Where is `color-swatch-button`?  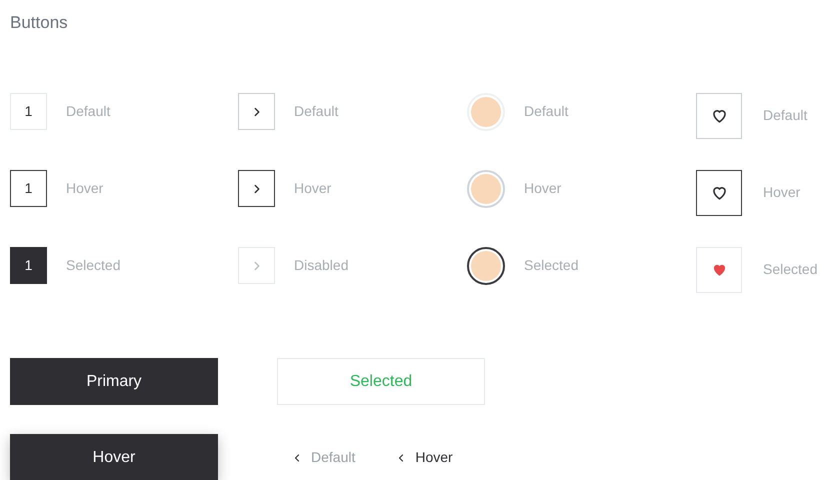 color-swatch-button is located at coordinates (486, 265).